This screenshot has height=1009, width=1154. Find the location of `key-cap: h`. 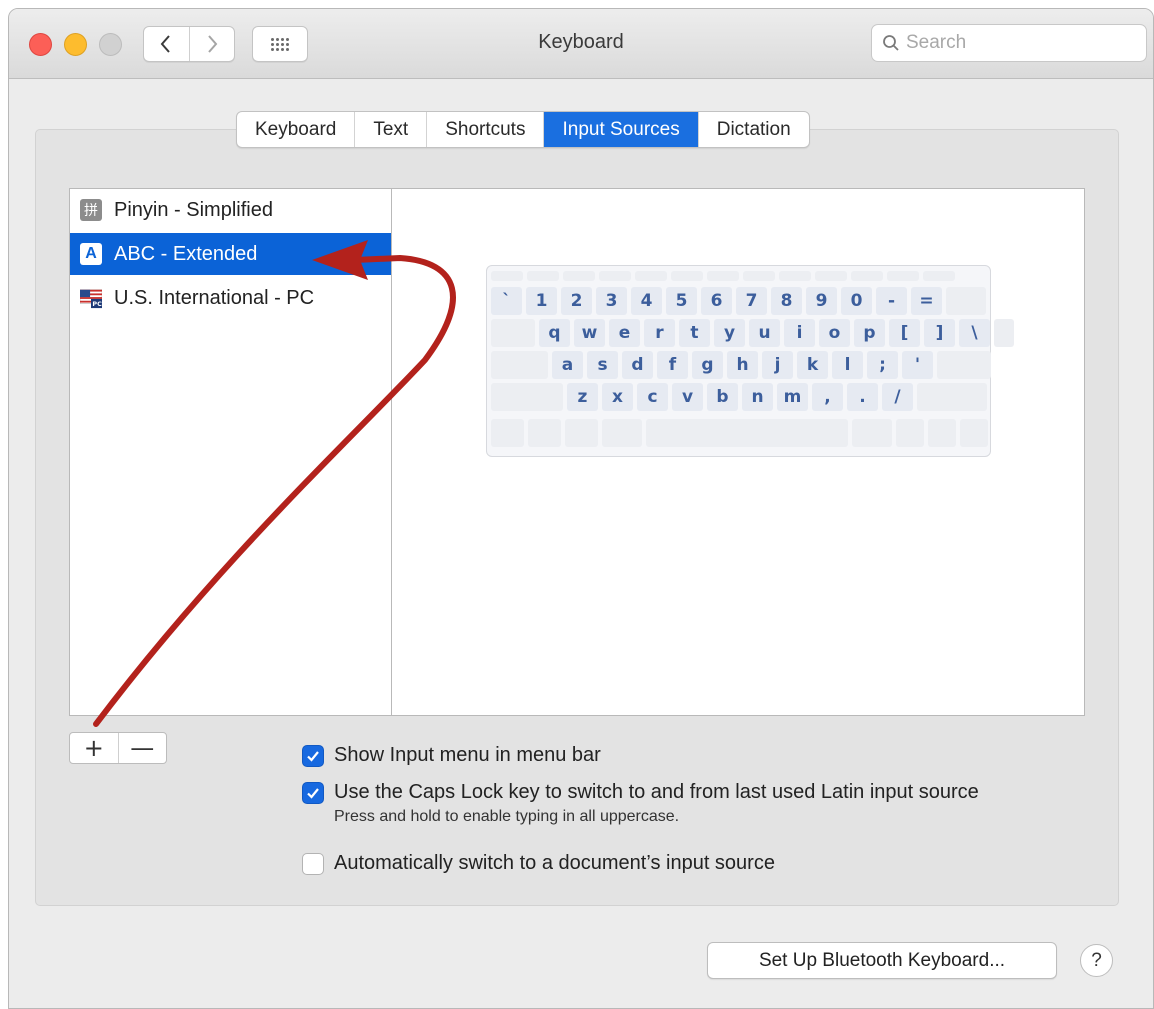

key-cap: h is located at coordinates (742, 365).